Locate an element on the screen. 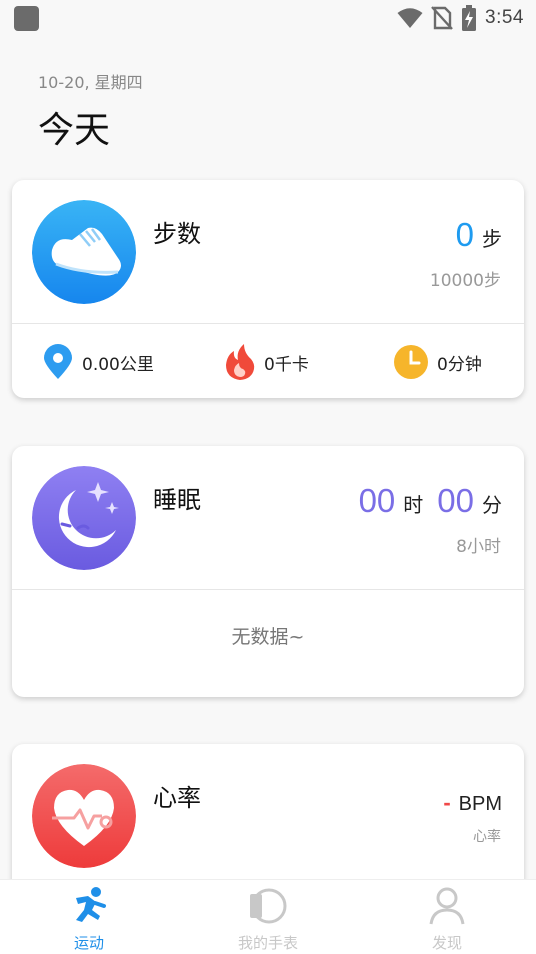 The image size is (536, 954). person-icon is located at coordinates (447, 906).